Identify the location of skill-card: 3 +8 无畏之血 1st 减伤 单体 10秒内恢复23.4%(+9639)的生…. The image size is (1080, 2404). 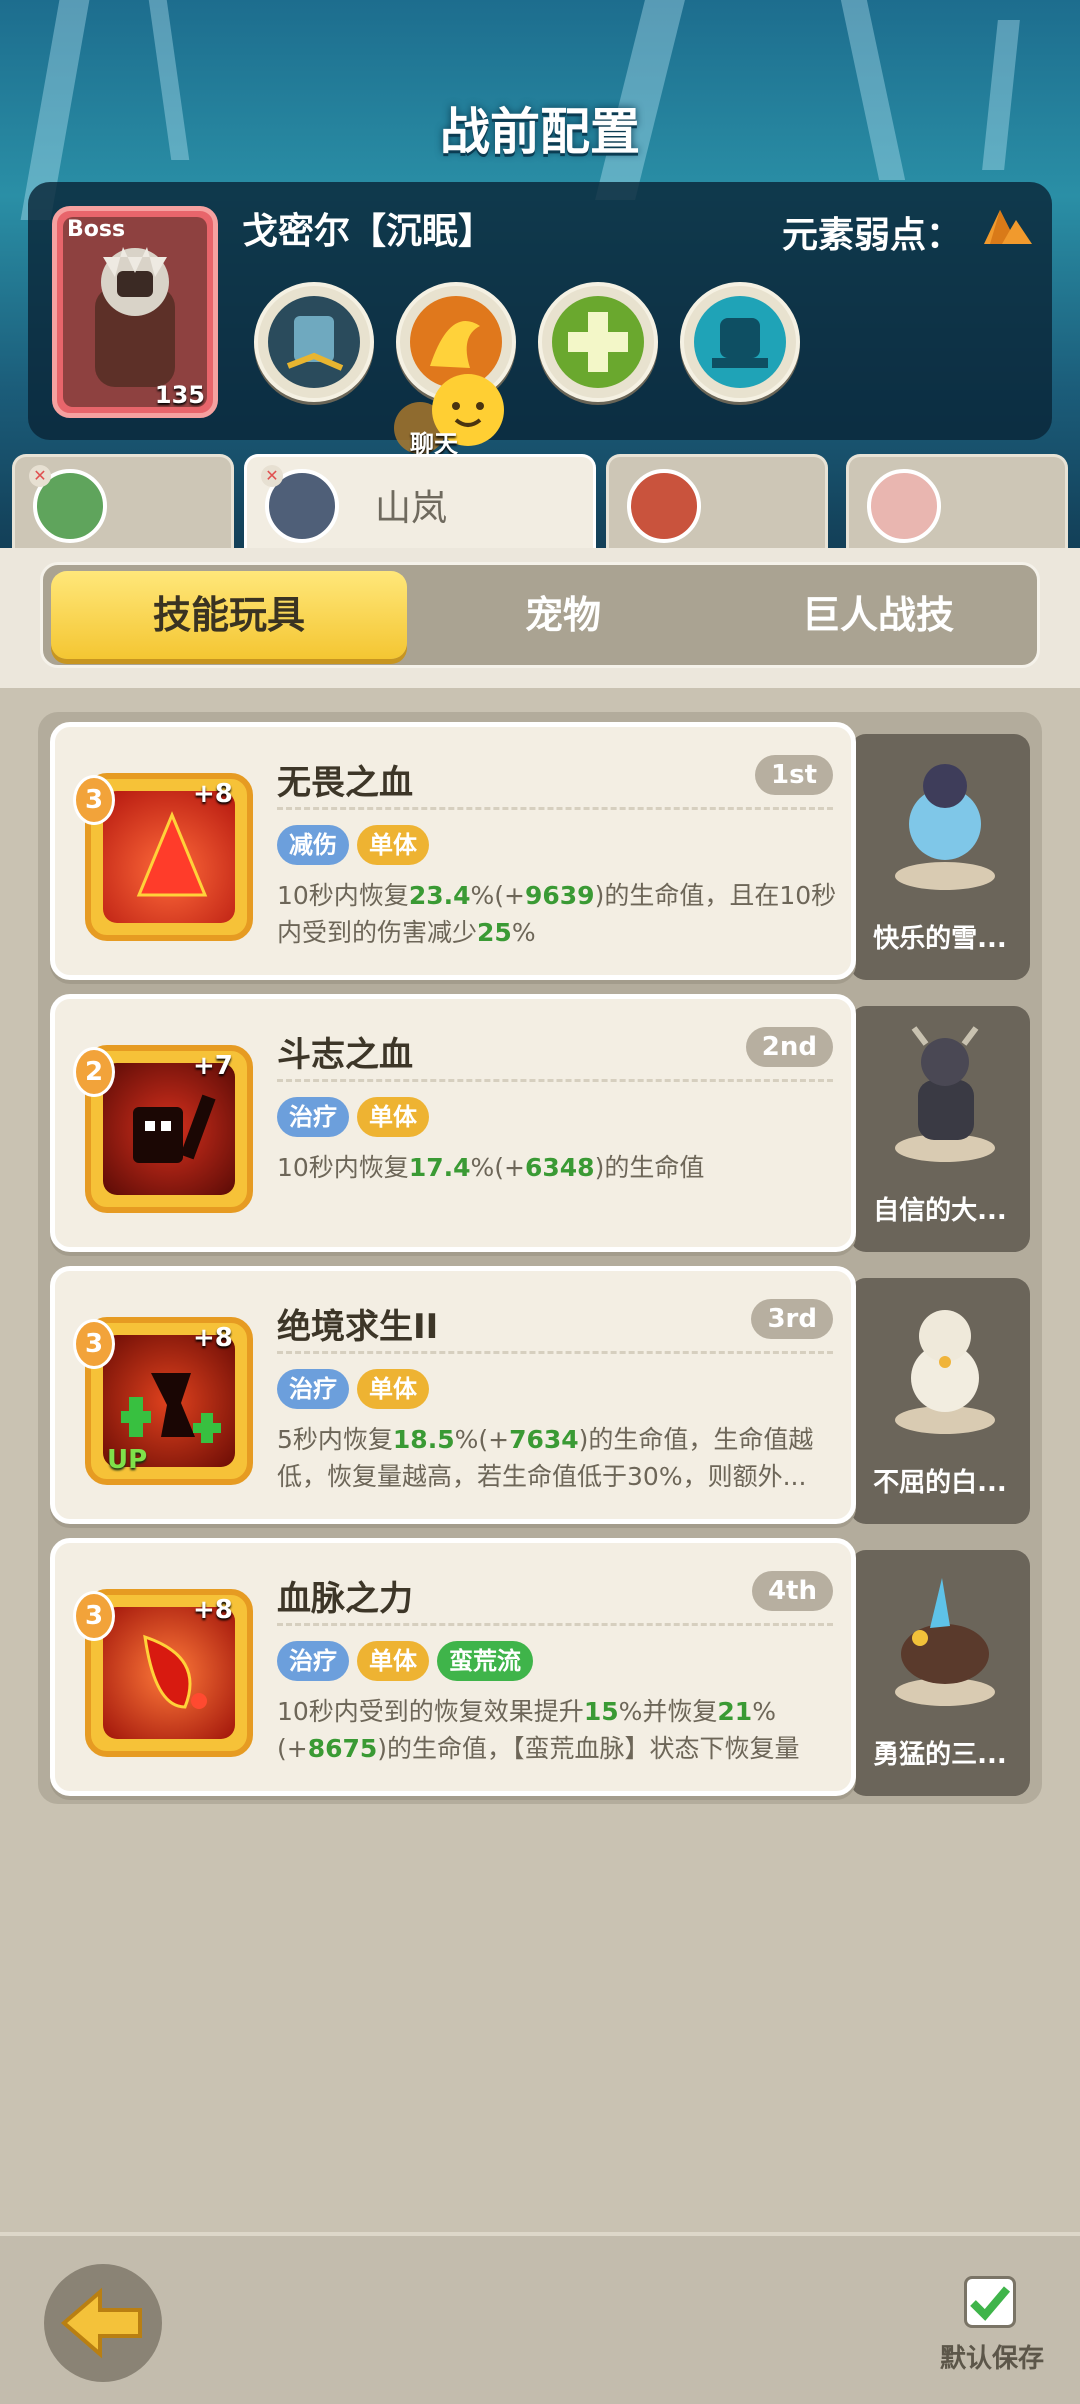
(453, 851).